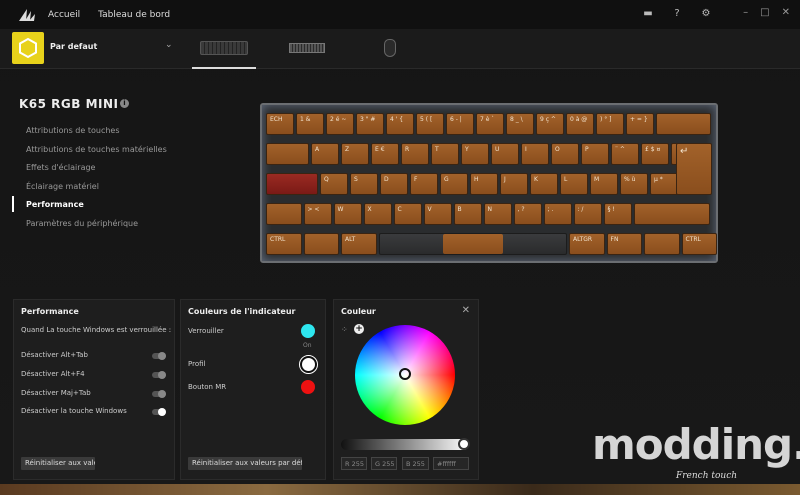 This screenshot has height=495, width=800. What do you see at coordinates (64, 15) in the screenshot?
I see `nav-home: Accueil` at bounding box center [64, 15].